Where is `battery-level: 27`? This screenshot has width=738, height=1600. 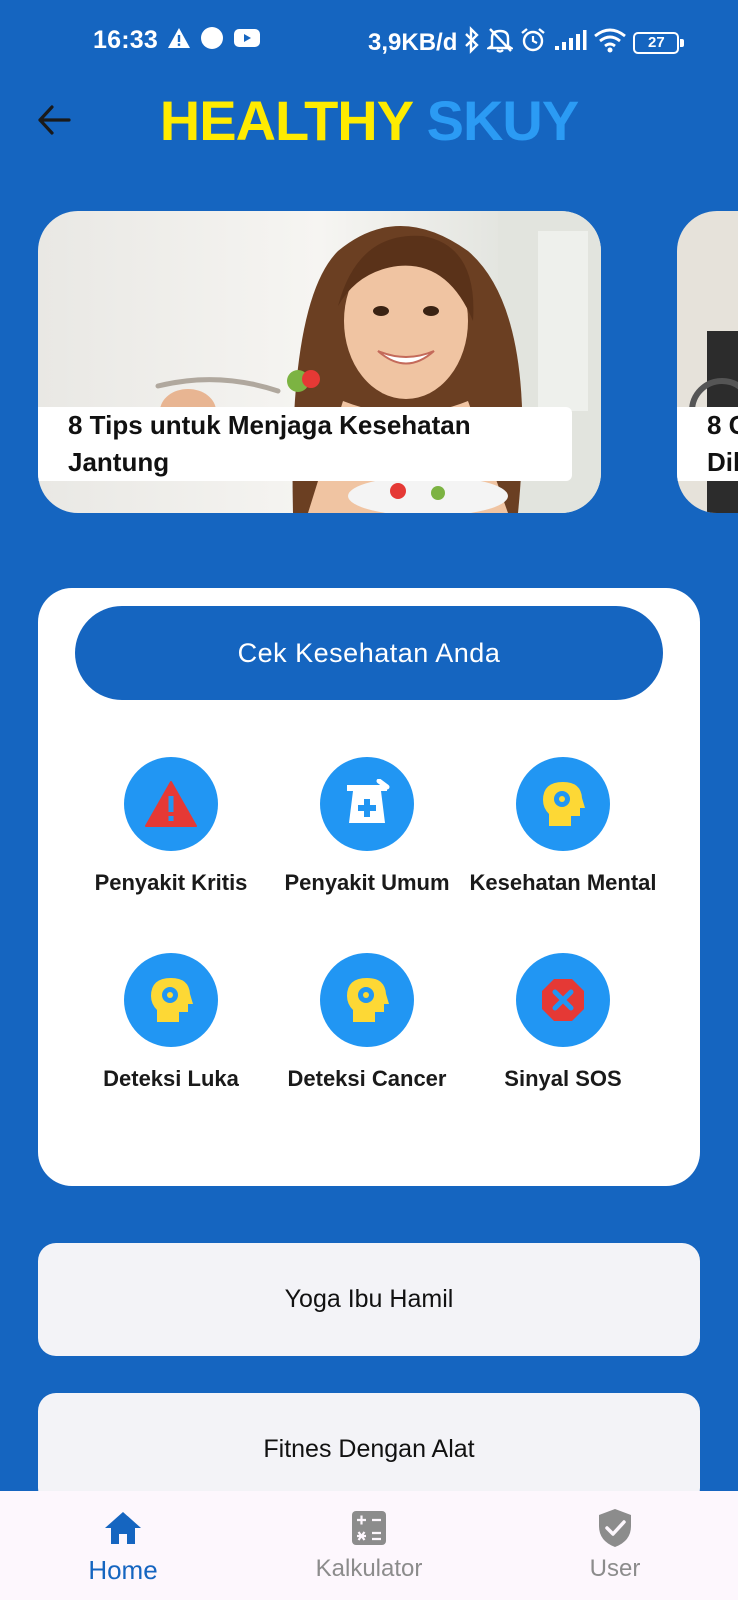
battery-level: 27 is located at coordinates (656, 42).